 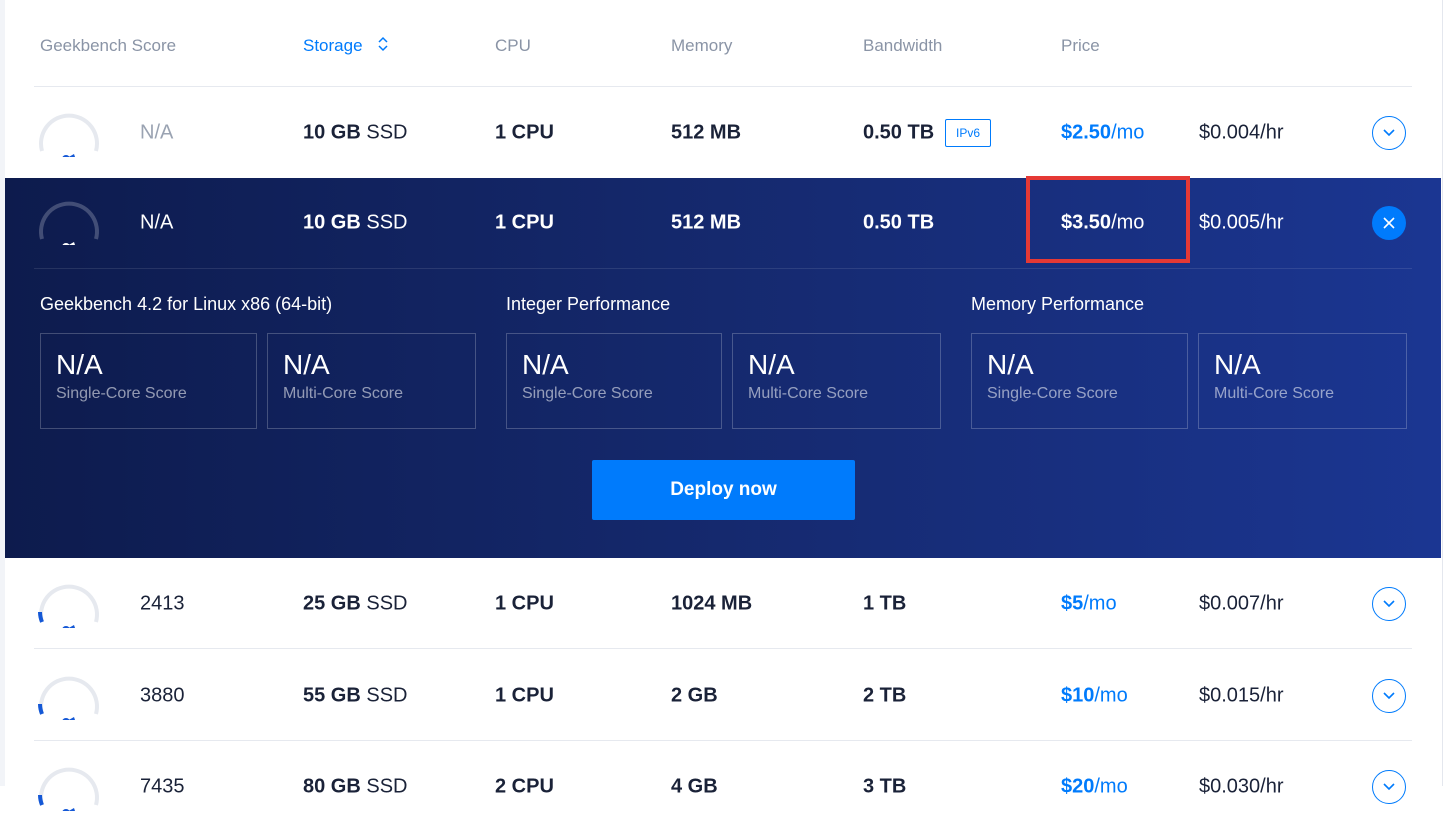 I want to click on benchmark-title: Integer Performance, so click(x=588, y=304).